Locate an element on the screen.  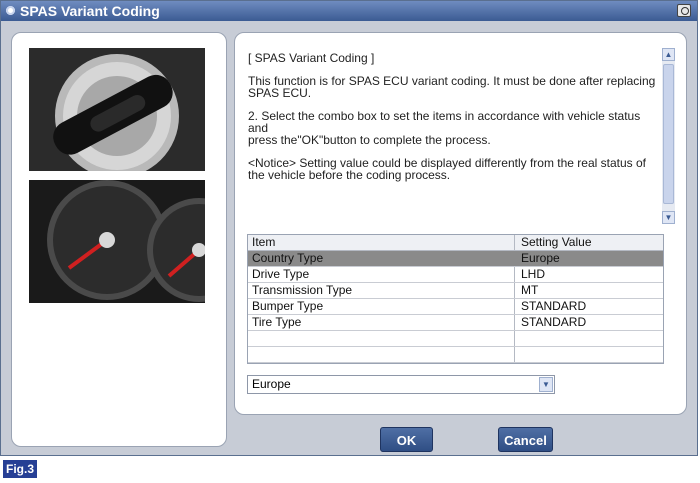
table-header: Item Setting Value is located at coordinates (455, 243).